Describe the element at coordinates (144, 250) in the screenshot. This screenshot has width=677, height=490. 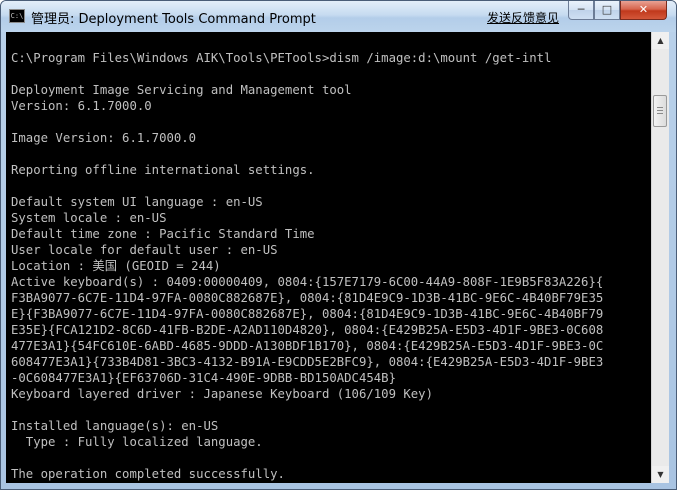
I see `console-line: User locale for default user : en-US` at that location.